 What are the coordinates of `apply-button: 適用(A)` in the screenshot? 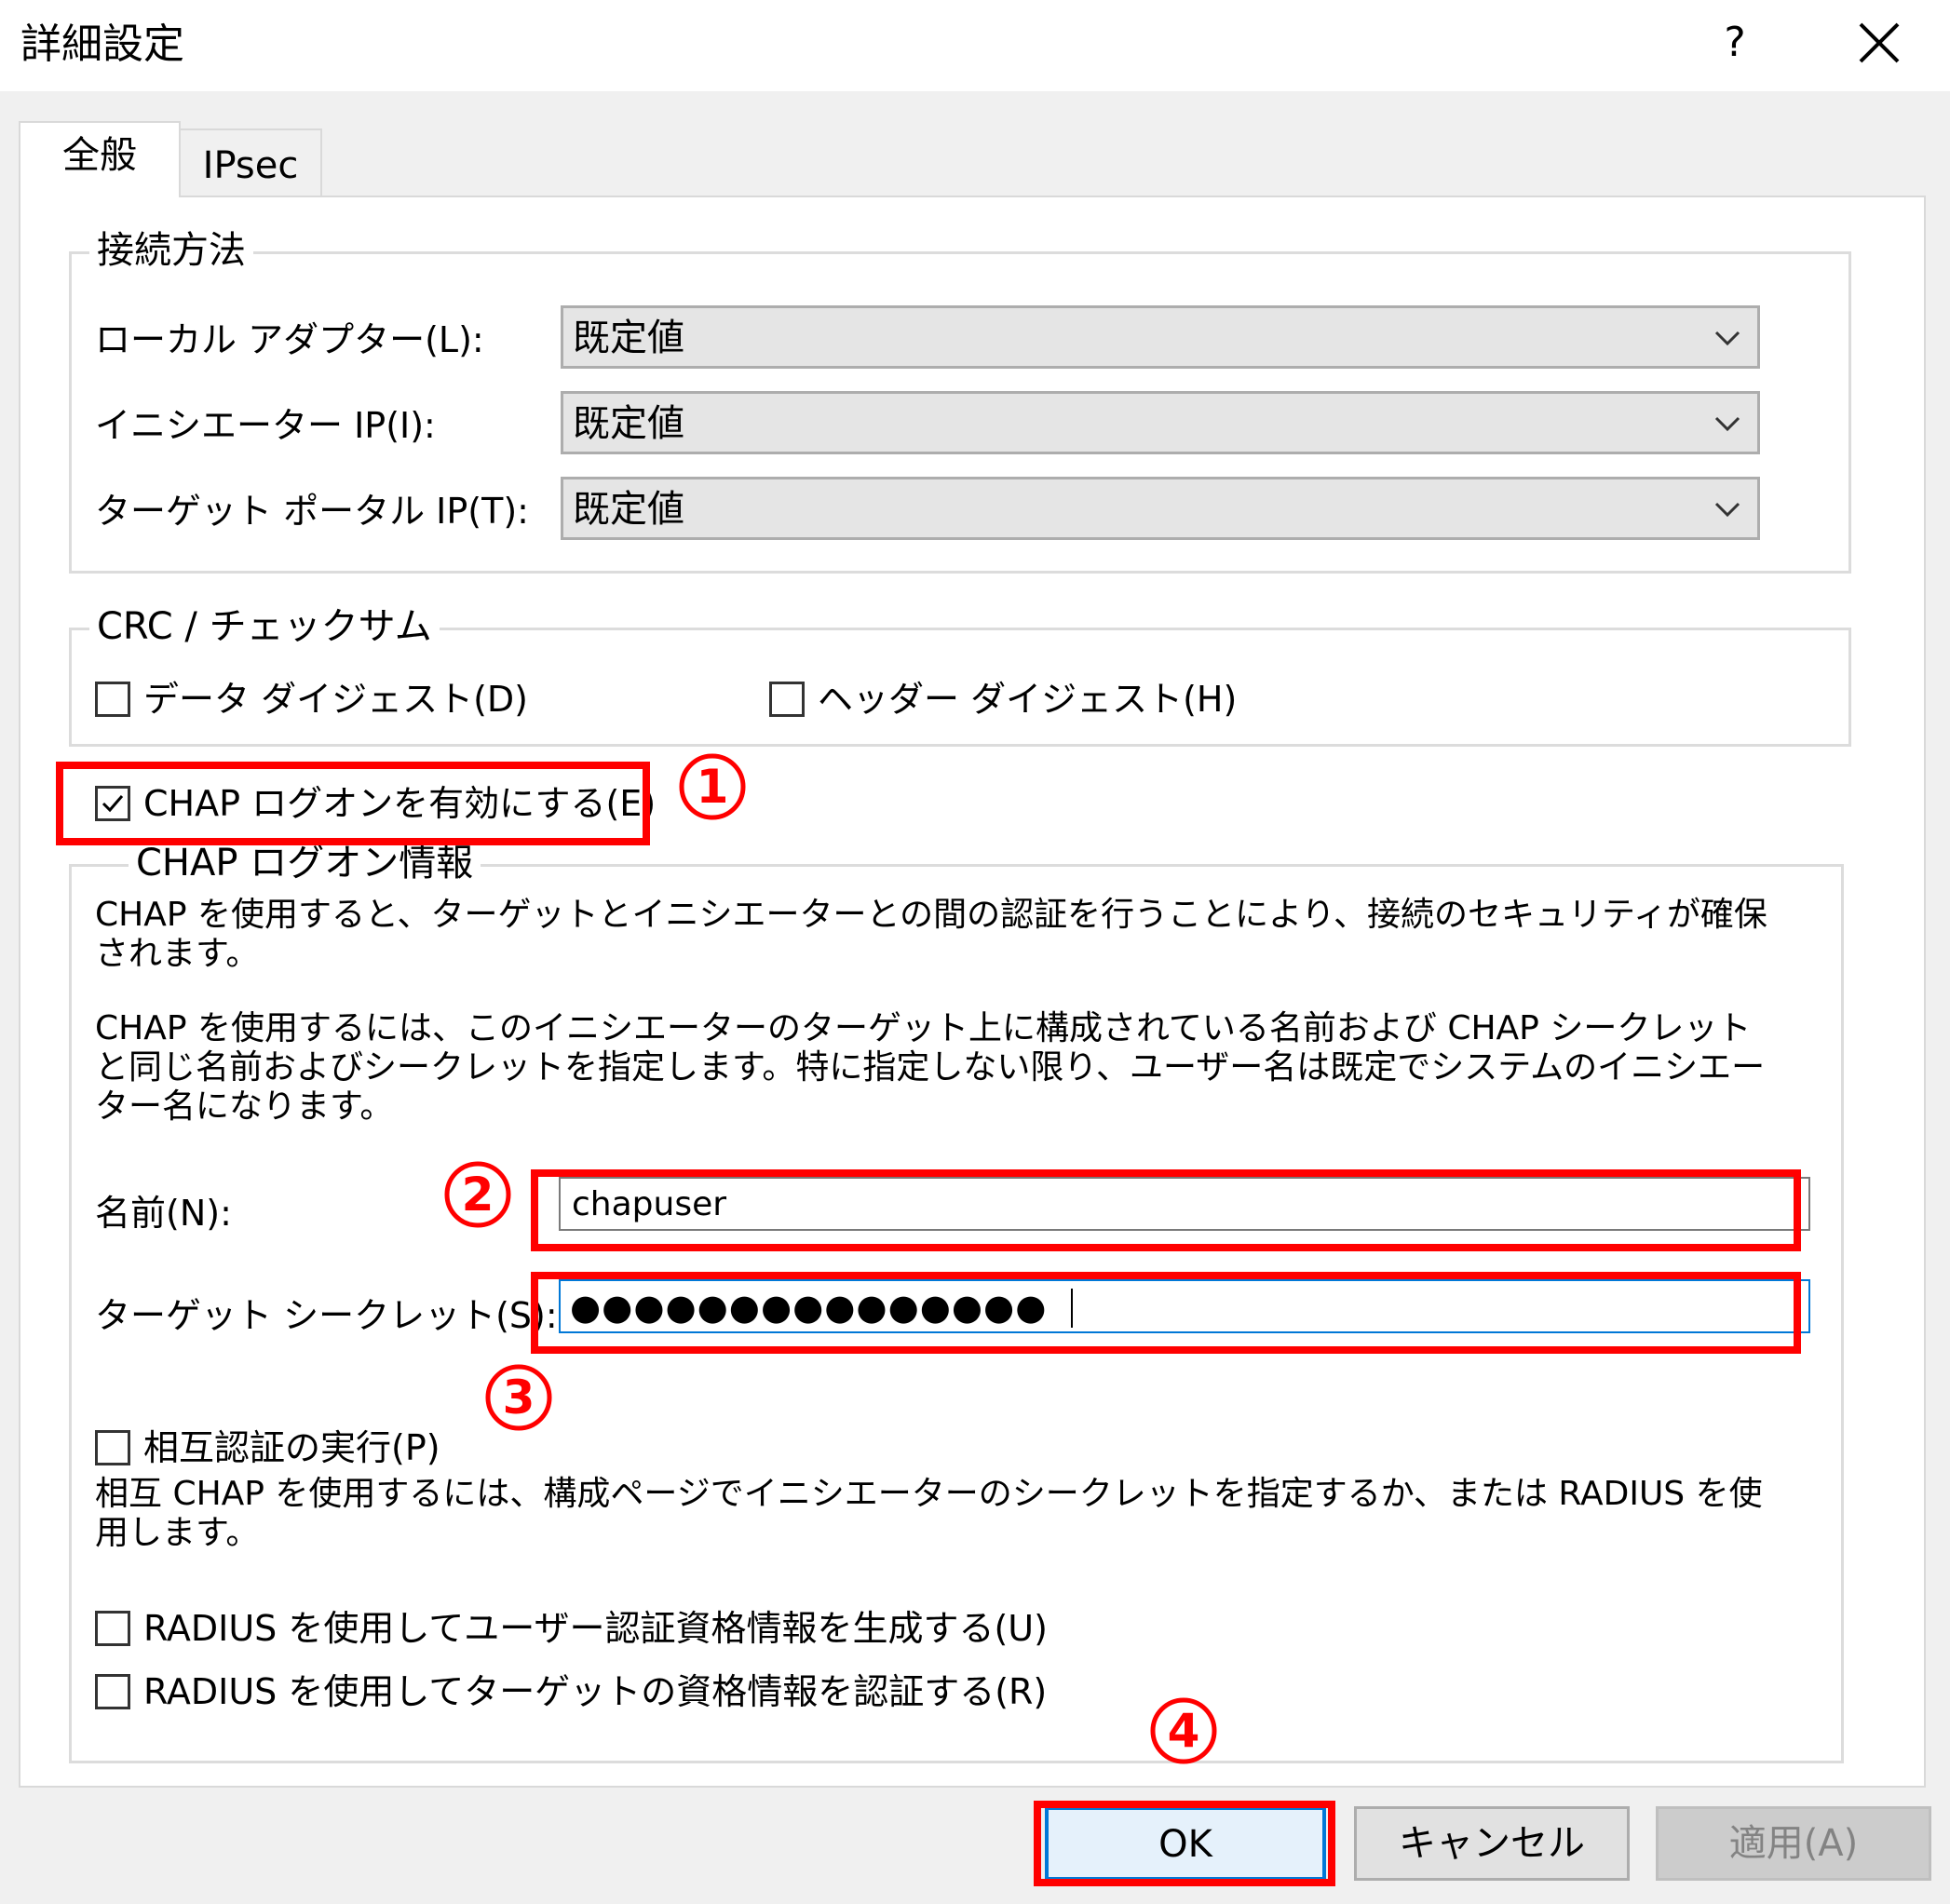 It's located at (1794, 1843).